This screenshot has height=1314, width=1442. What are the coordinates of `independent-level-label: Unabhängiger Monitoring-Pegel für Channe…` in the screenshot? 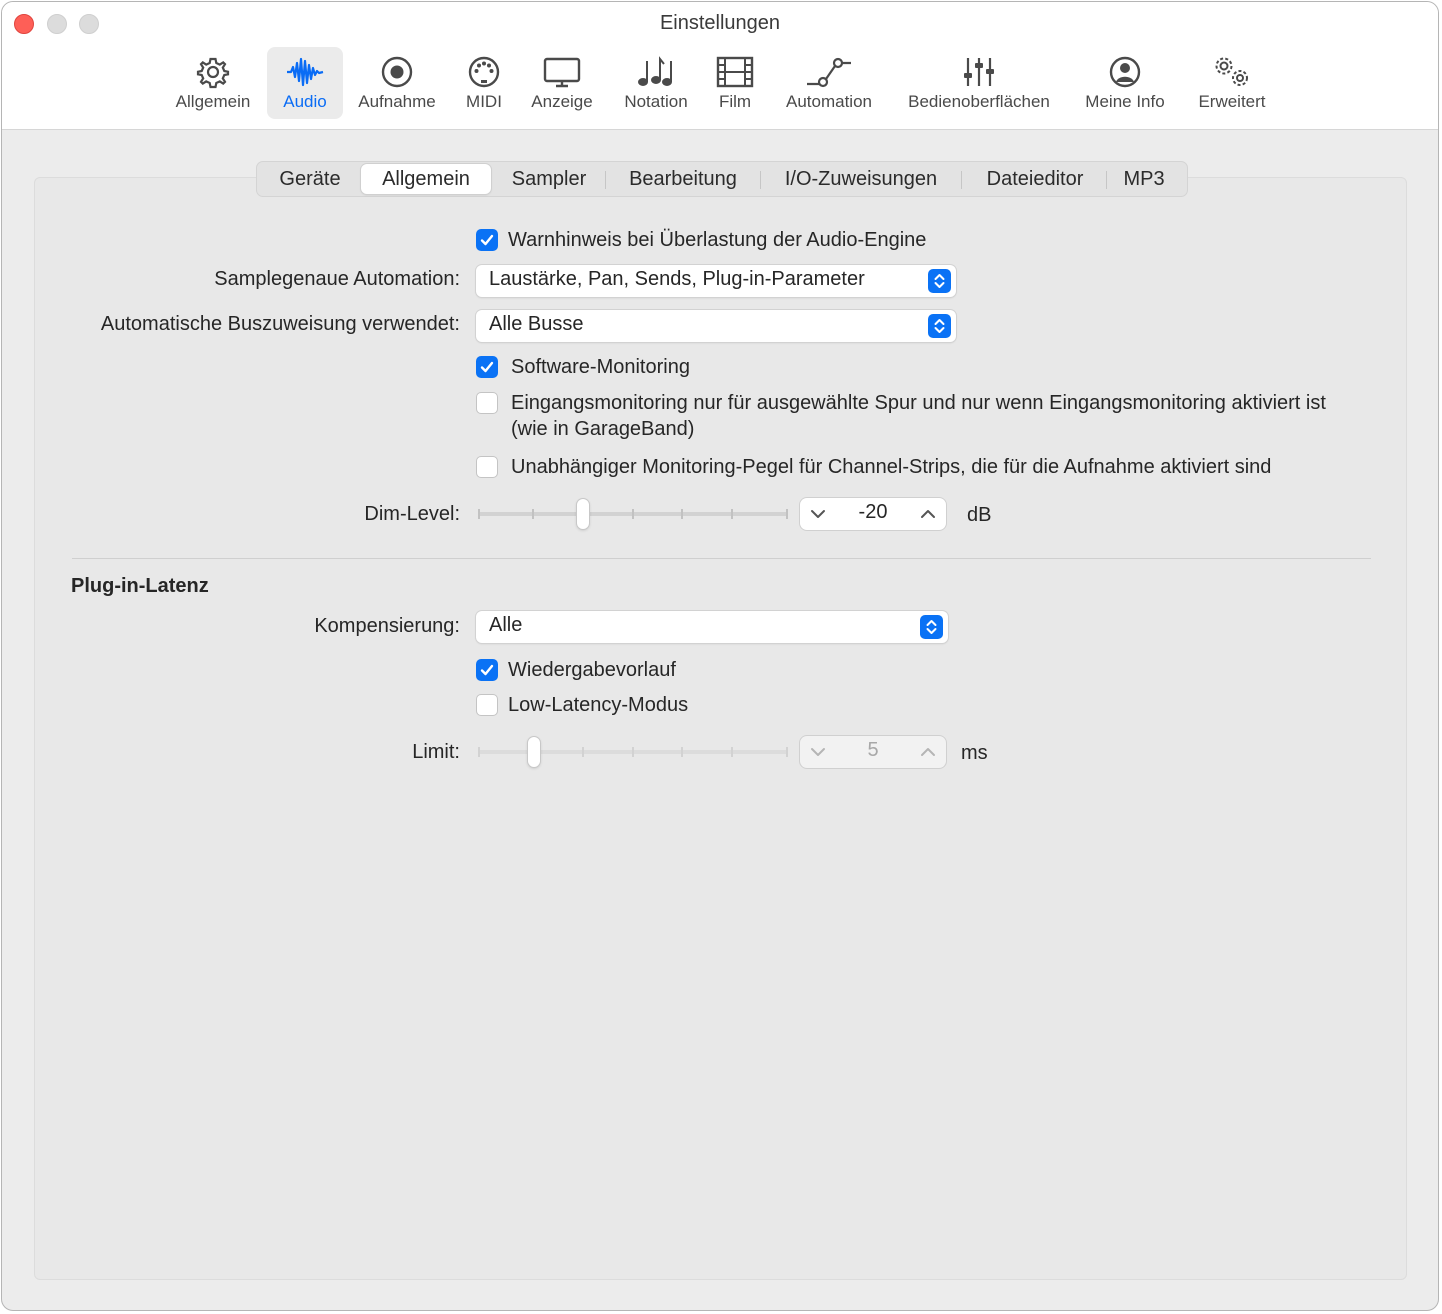 It's located at (891, 467).